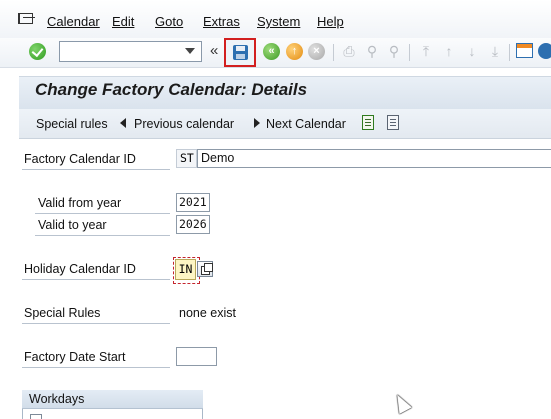  I want to click on menu-edit-label: Edit, so click(123, 21).